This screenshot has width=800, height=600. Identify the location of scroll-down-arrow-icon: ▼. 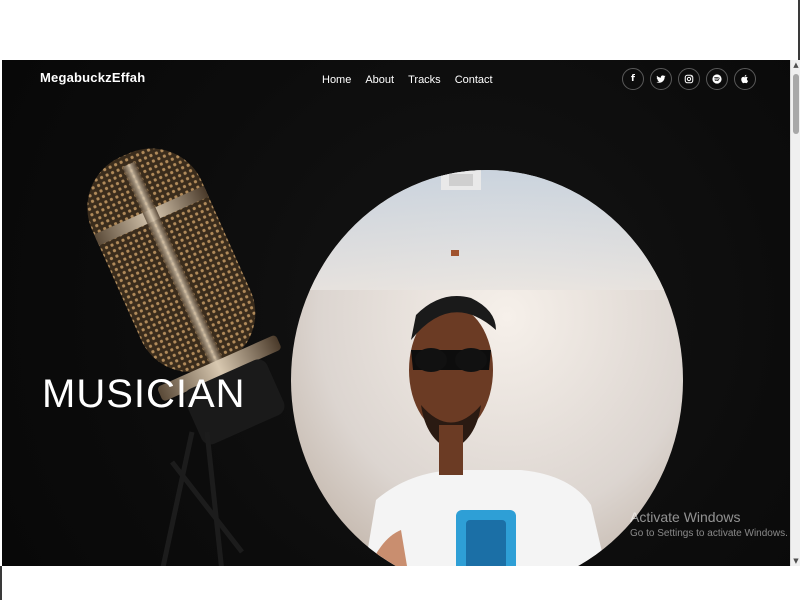
(796, 561).